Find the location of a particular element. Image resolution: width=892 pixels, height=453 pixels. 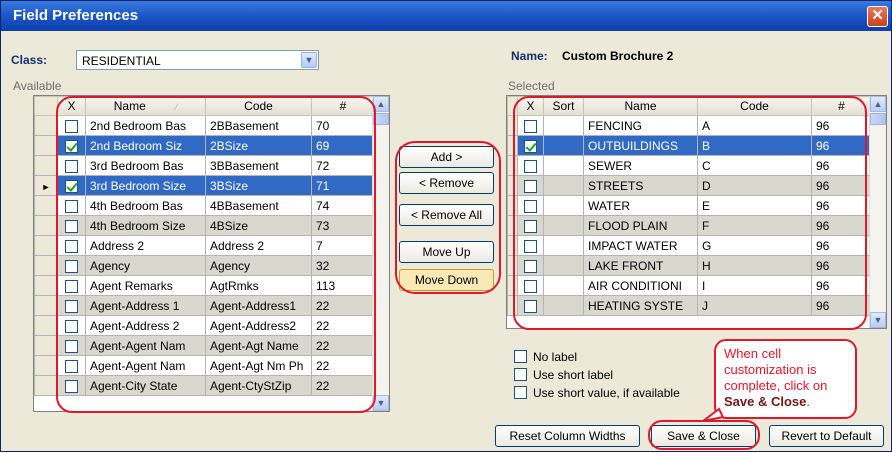

scroll-up-icon: ▲ is located at coordinates (878, 104).